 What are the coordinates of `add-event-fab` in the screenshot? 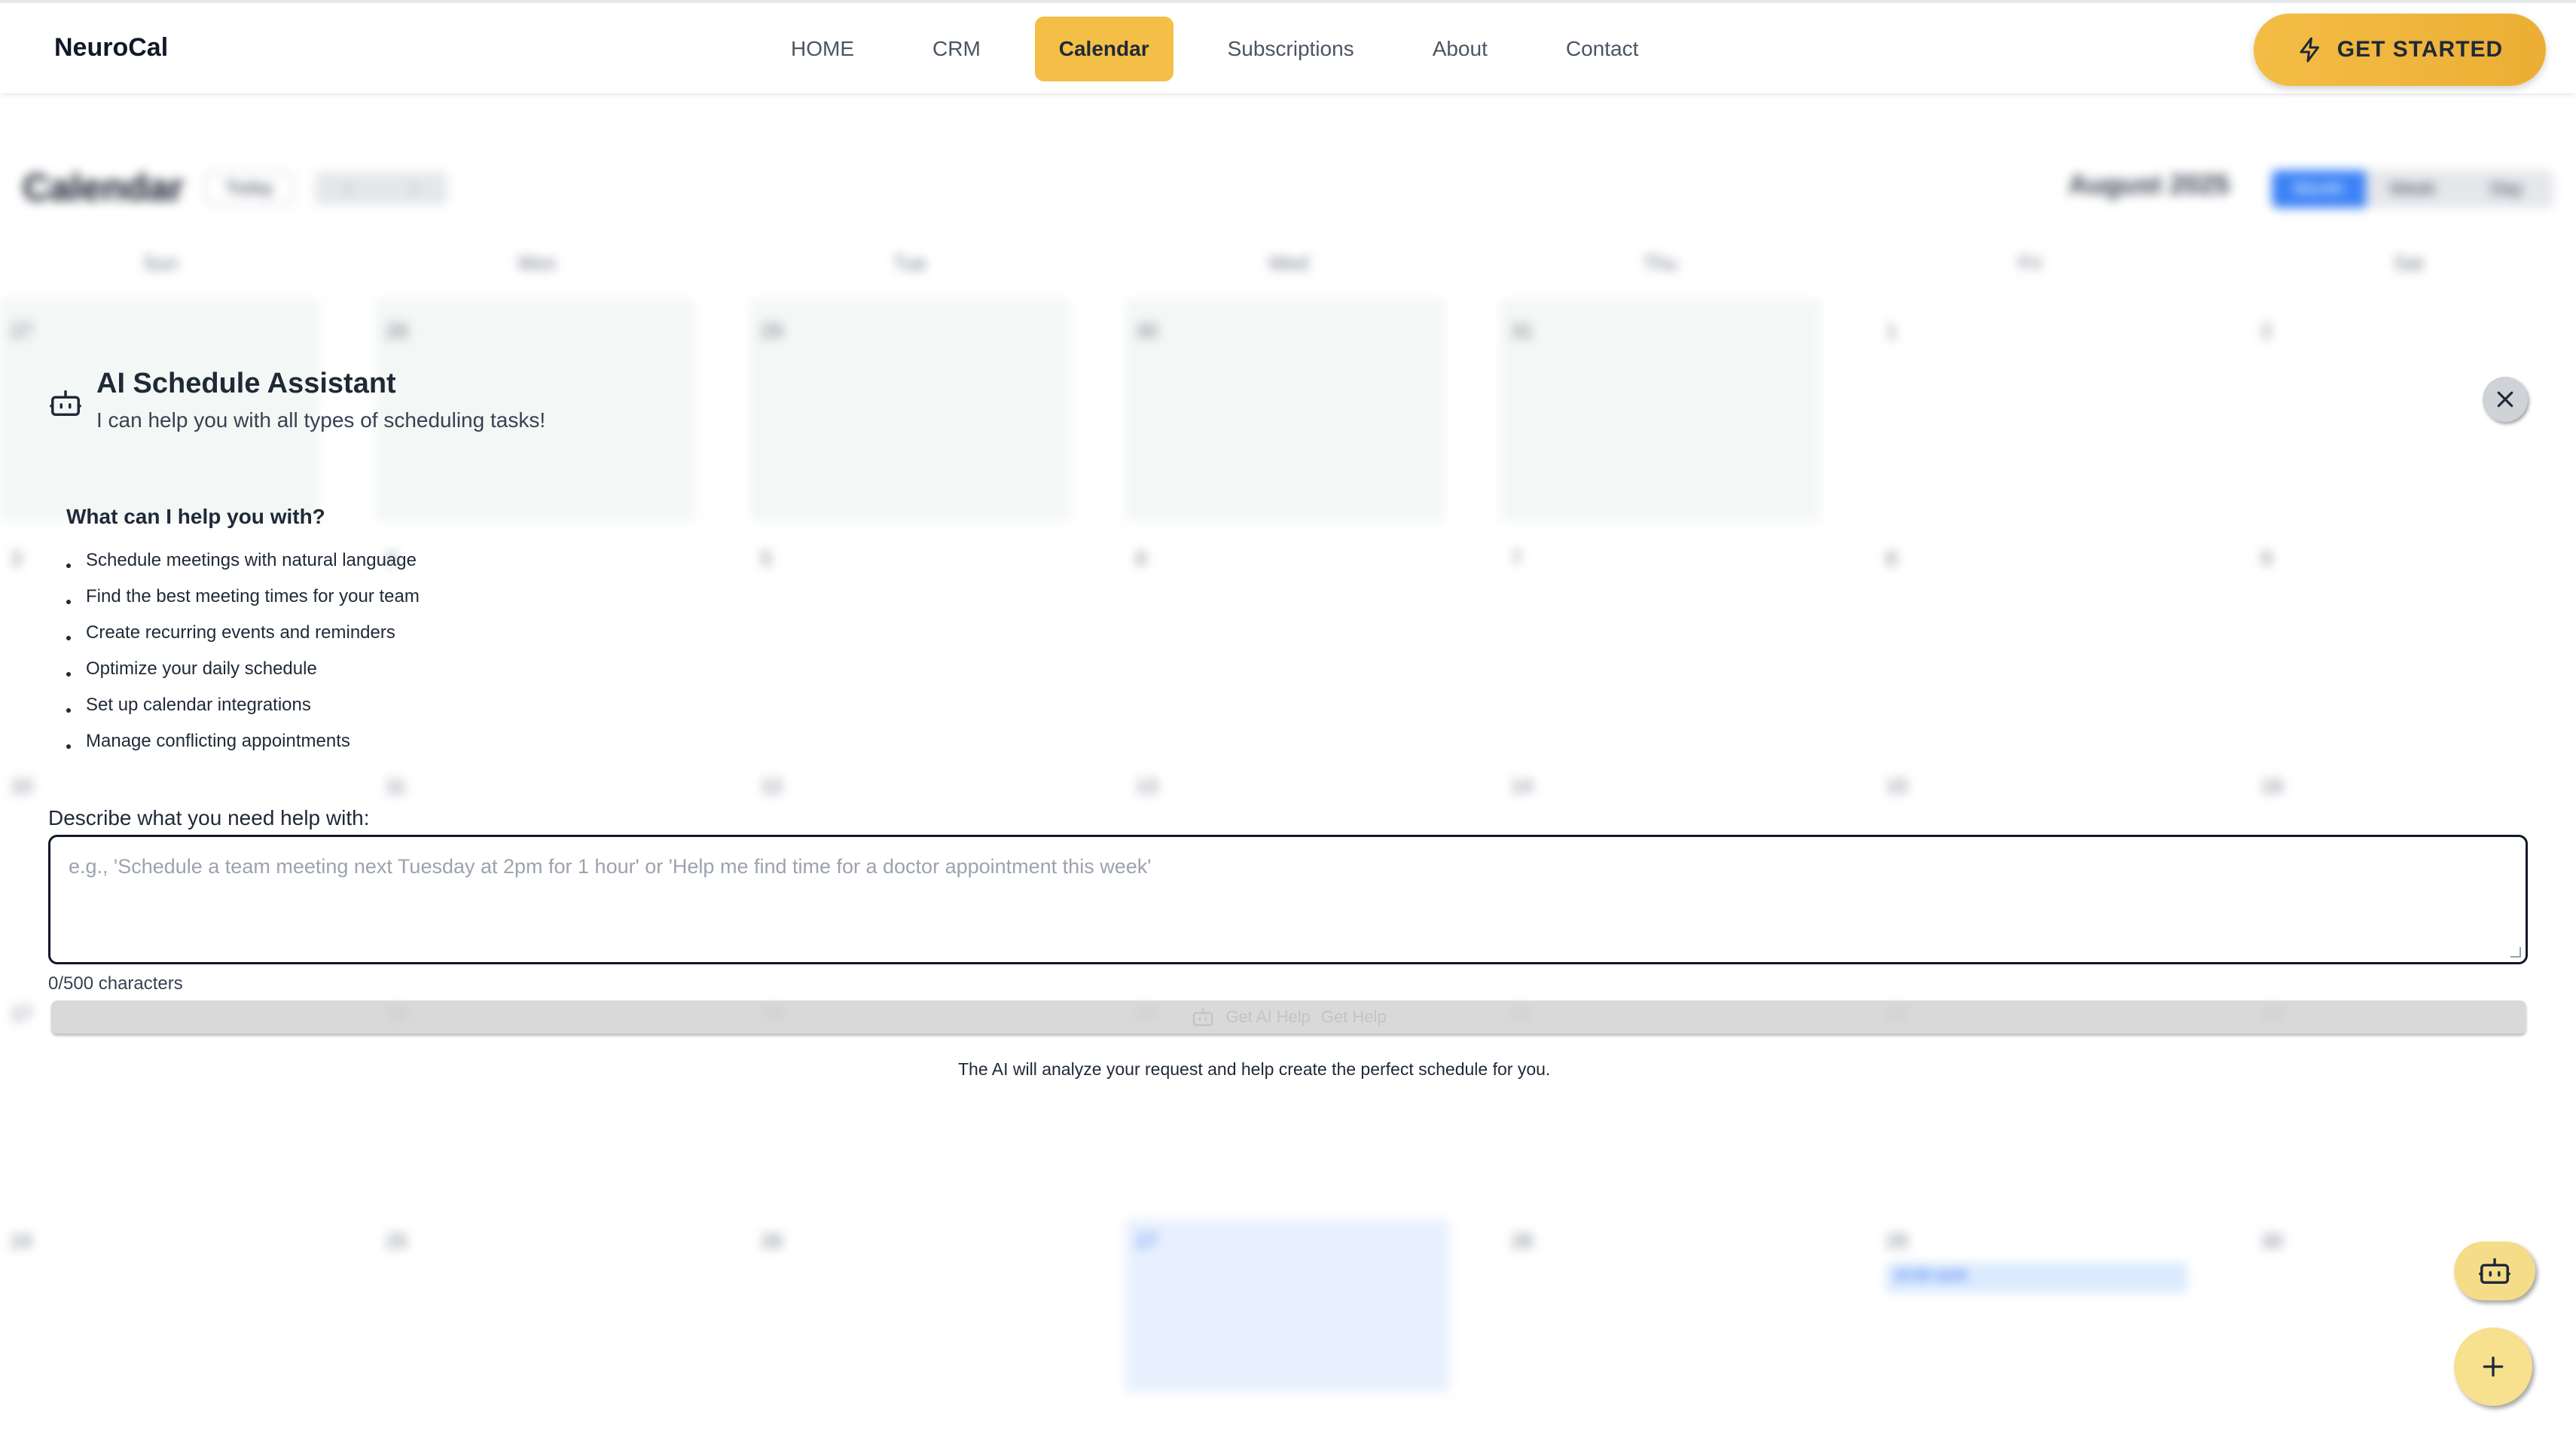 It's located at (2493, 1366).